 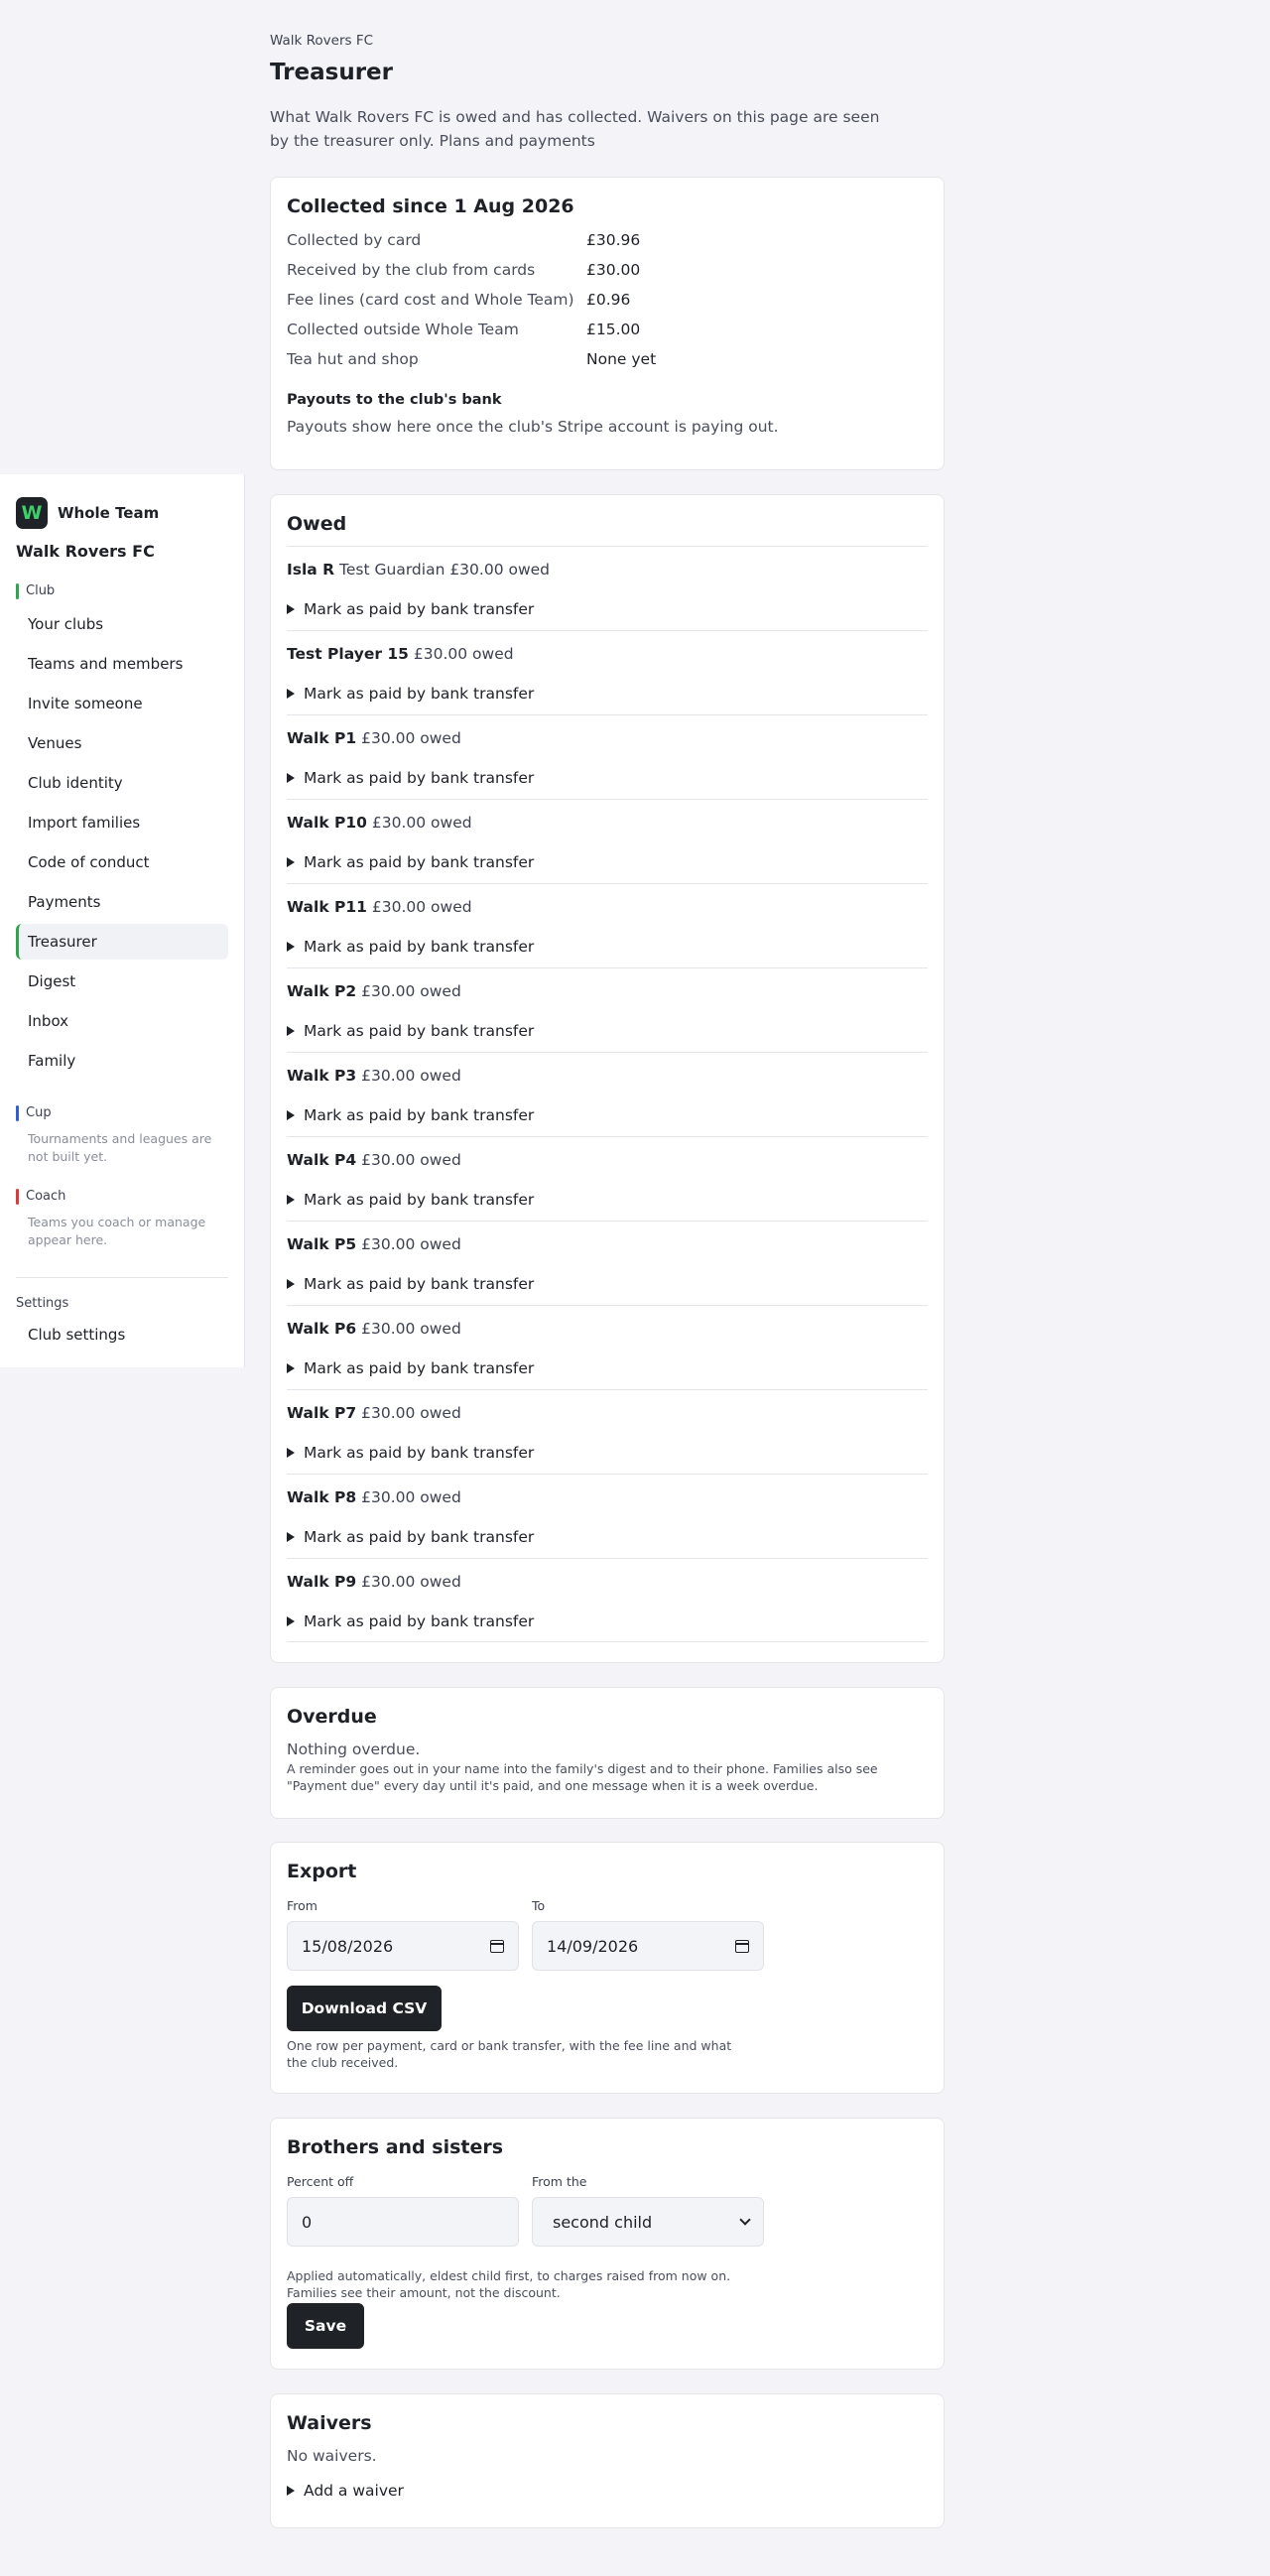 I want to click on collected-row: Tea hut and shop None yet, so click(x=607, y=359).